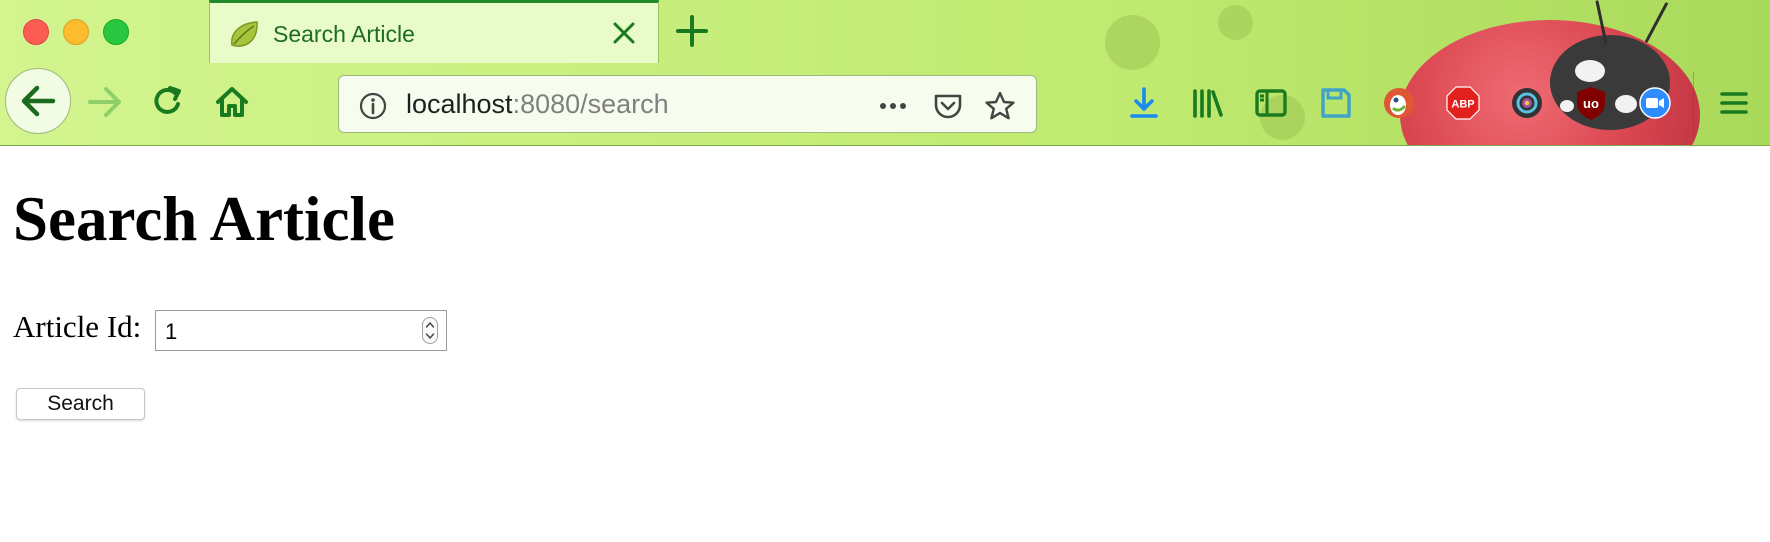  What do you see at coordinates (893, 106) in the screenshot?
I see `more-actions-icon` at bounding box center [893, 106].